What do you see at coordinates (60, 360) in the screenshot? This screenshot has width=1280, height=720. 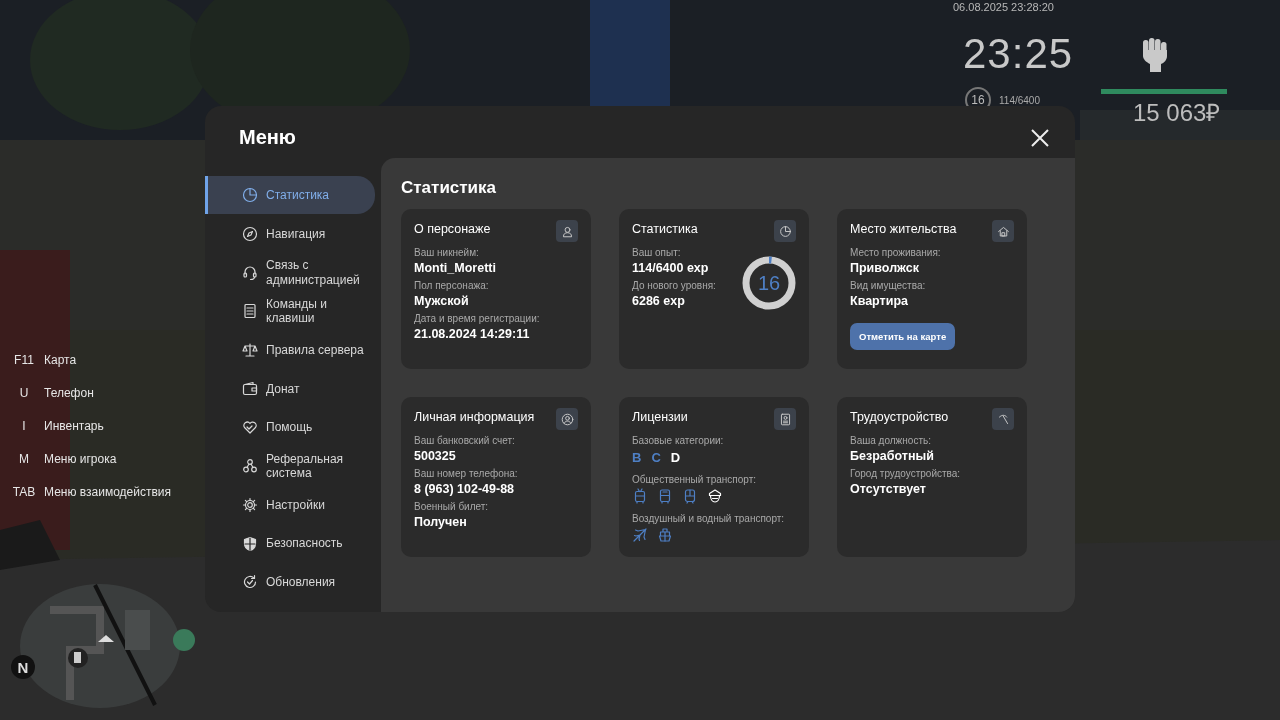 I see `keybind-action: Карта` at bounding box center [60, 360].